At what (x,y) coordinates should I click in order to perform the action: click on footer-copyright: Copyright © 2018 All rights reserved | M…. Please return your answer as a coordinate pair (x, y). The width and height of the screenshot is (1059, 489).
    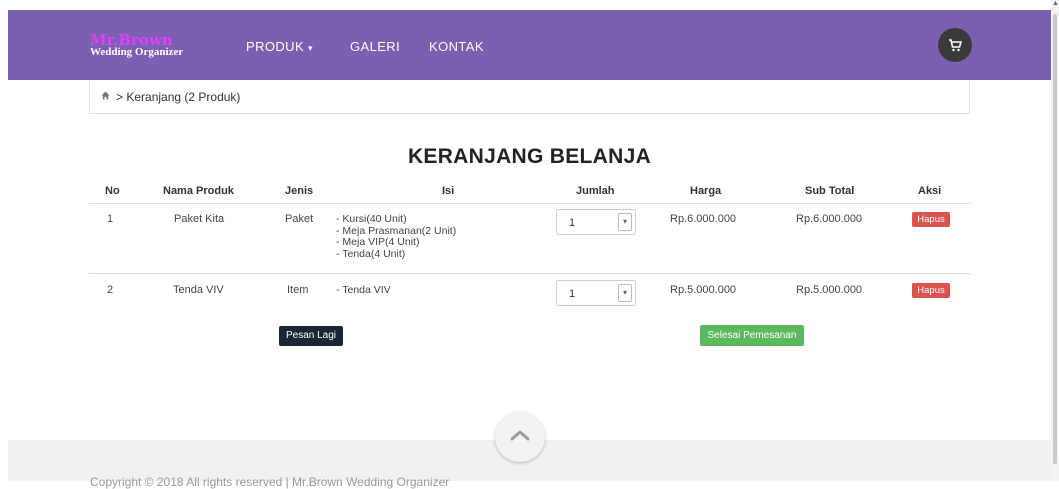
    Looking at the image, I should click on (270, 482).